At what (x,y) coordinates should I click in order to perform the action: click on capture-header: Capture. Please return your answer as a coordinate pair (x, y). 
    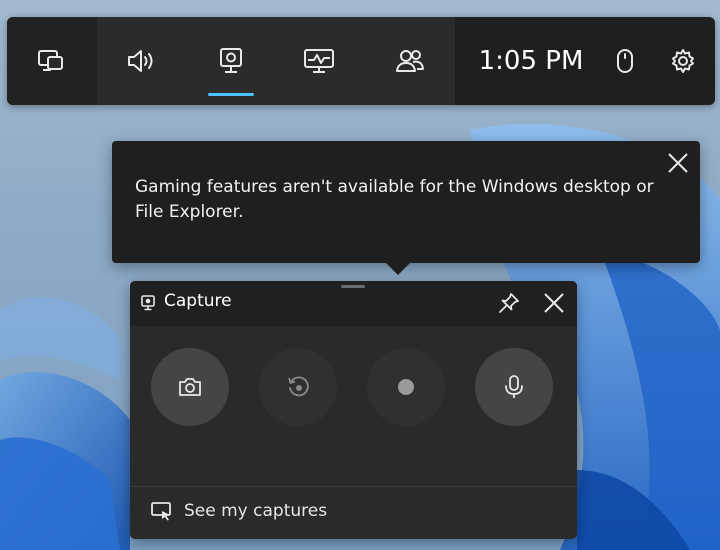
    Looking at the image, I should click on (353, 303).